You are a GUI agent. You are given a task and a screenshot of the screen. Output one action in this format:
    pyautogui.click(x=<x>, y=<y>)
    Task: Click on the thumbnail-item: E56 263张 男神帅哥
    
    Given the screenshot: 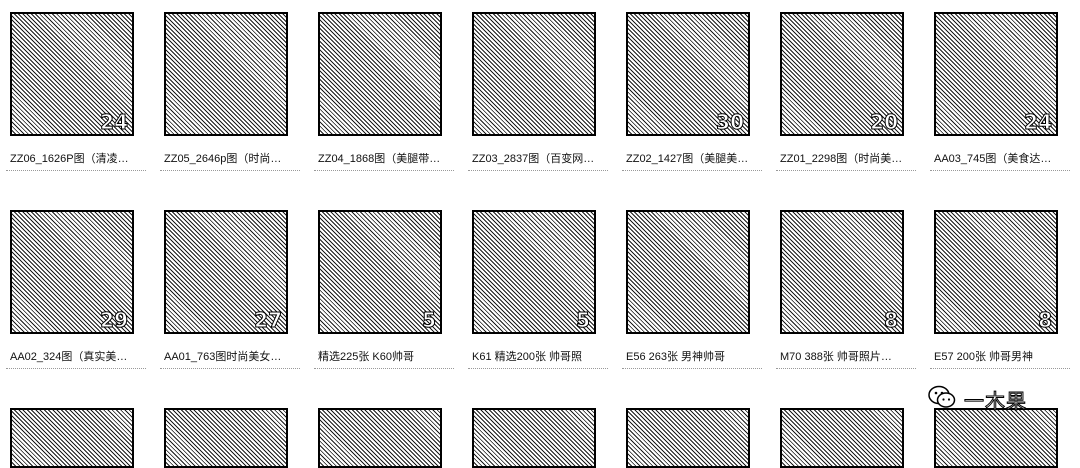 What is the action you would take?
    pyautogui.click(x=693, y=288)
    